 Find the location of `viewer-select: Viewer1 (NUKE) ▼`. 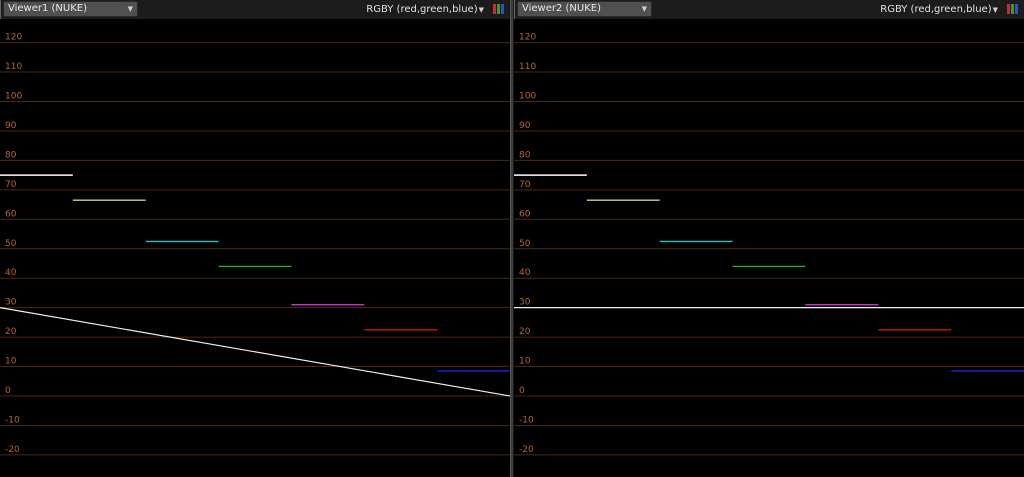

viewer-select: Viewer1 (NUKE) ▼ is located at coordinates (70, 9).